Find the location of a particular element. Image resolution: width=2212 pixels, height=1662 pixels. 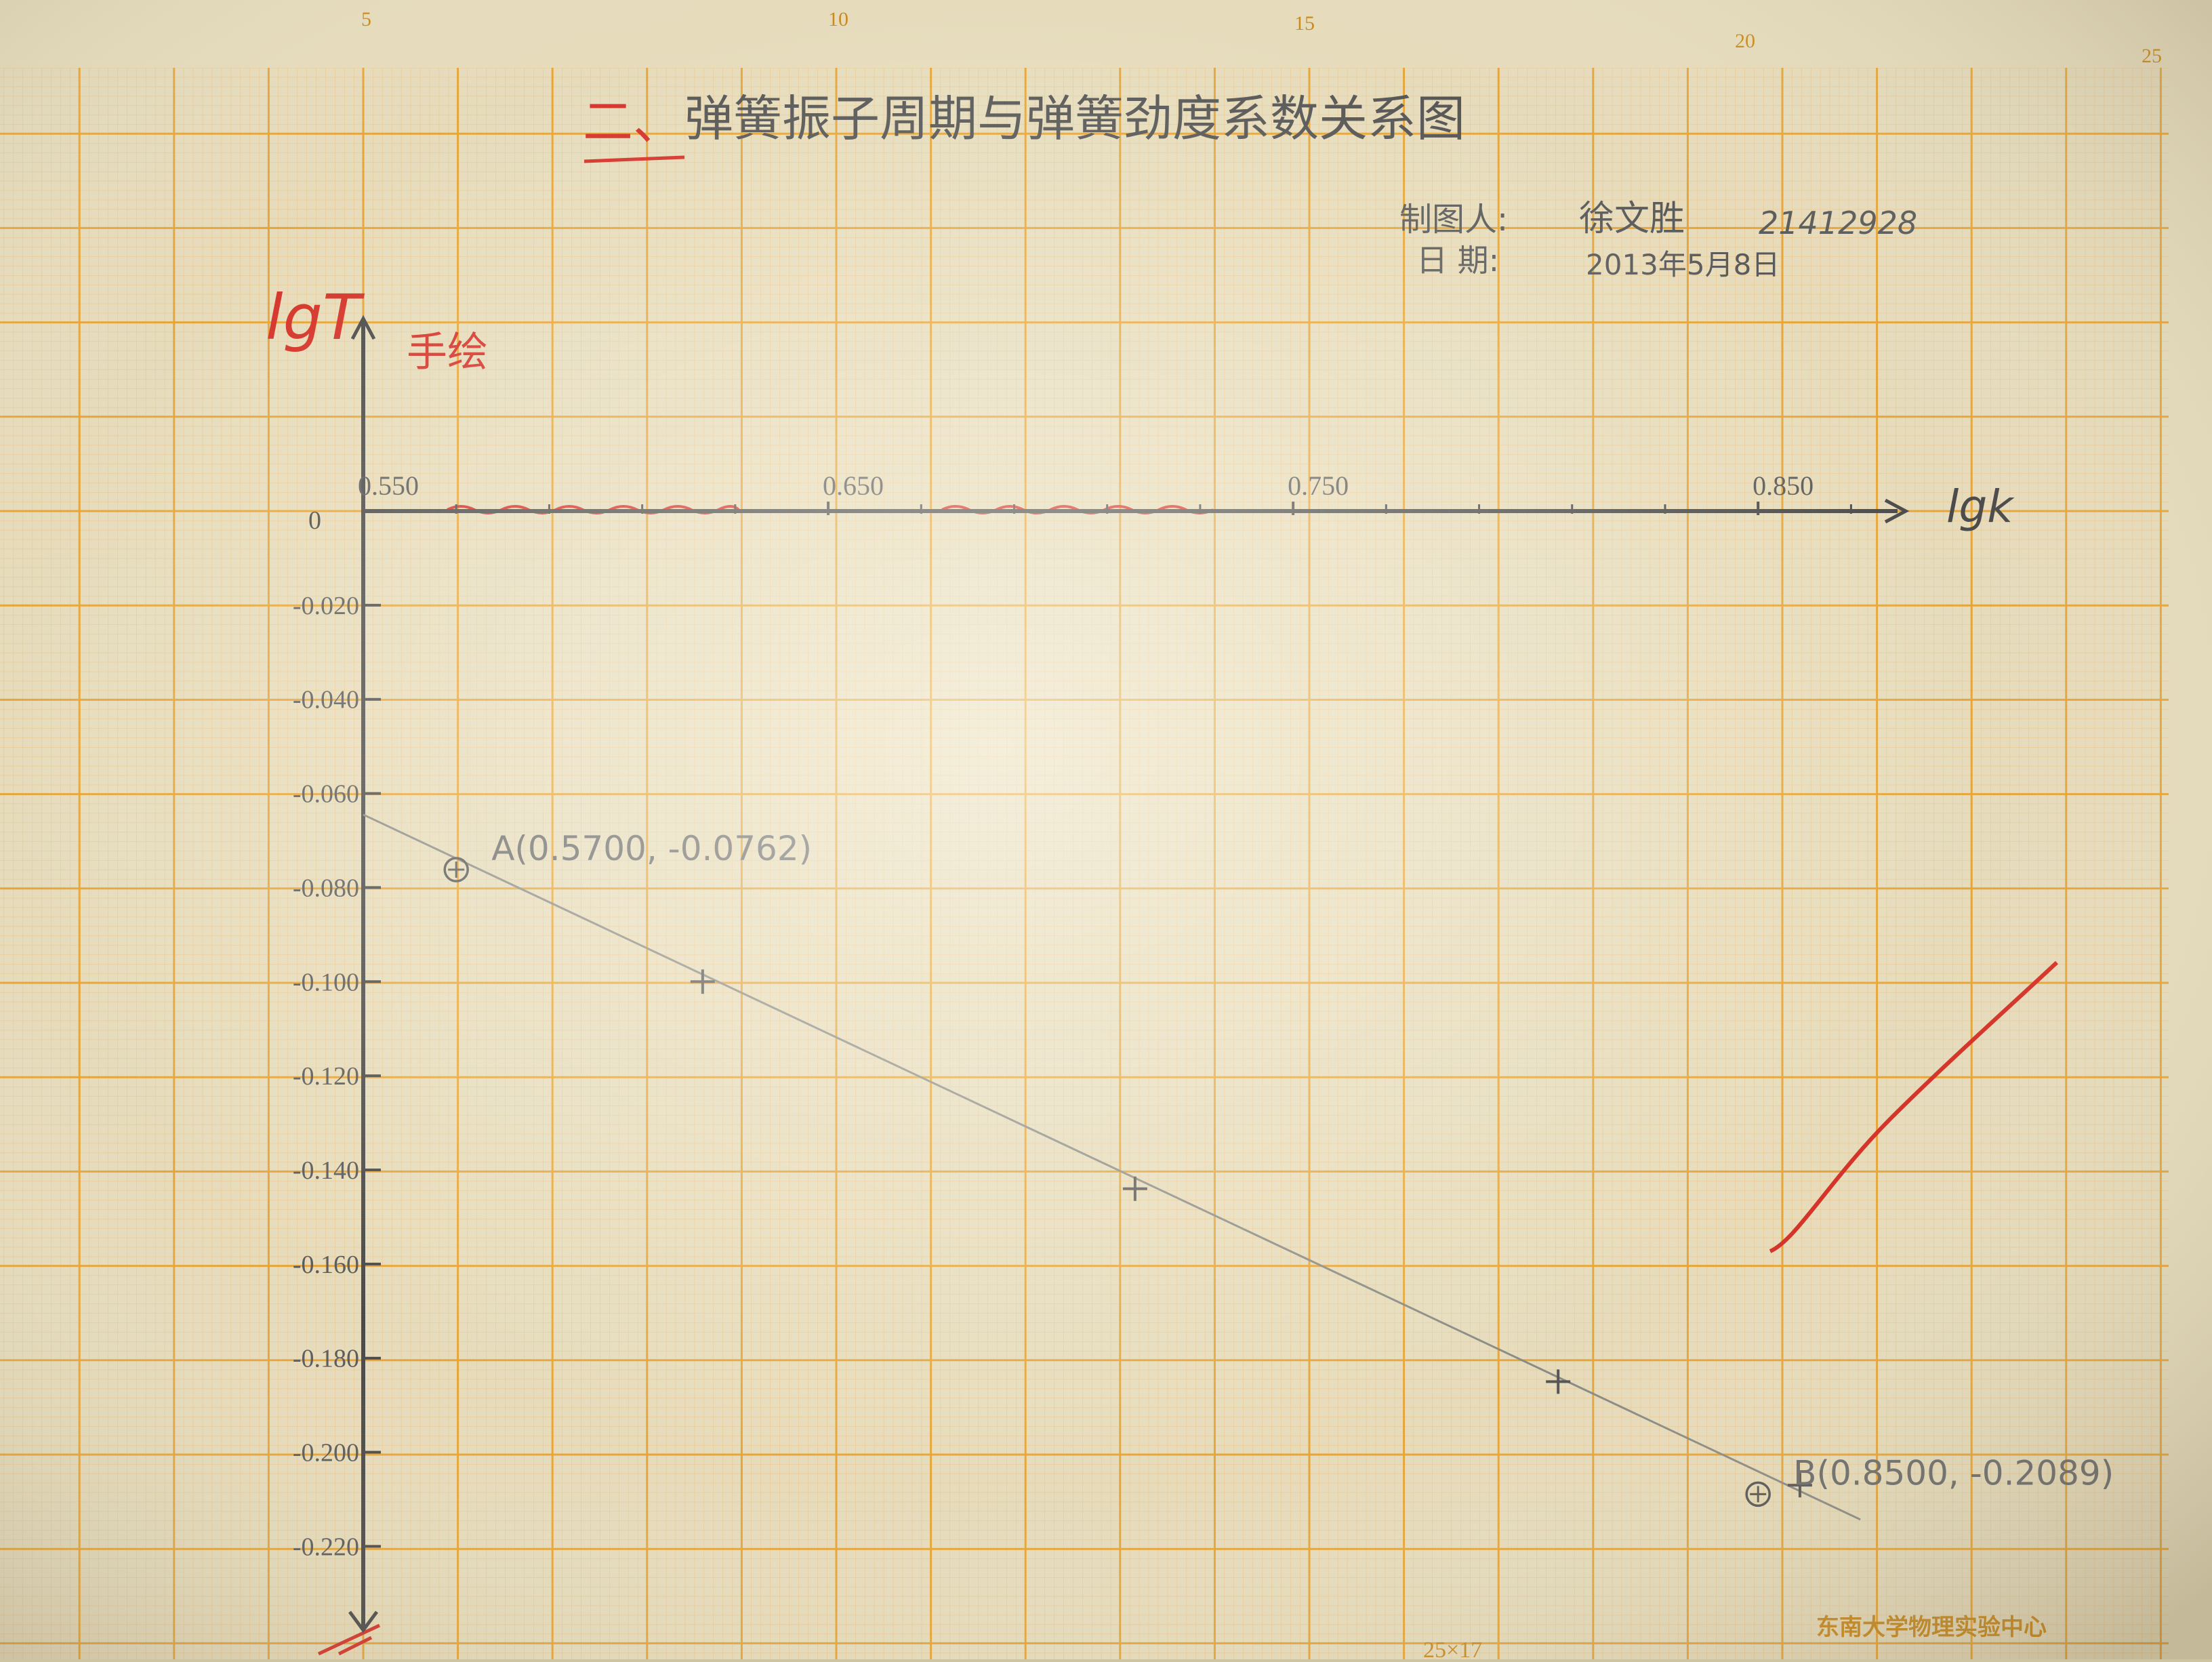

y-tick-label: -0.060 is located at coordinates (326, 795).